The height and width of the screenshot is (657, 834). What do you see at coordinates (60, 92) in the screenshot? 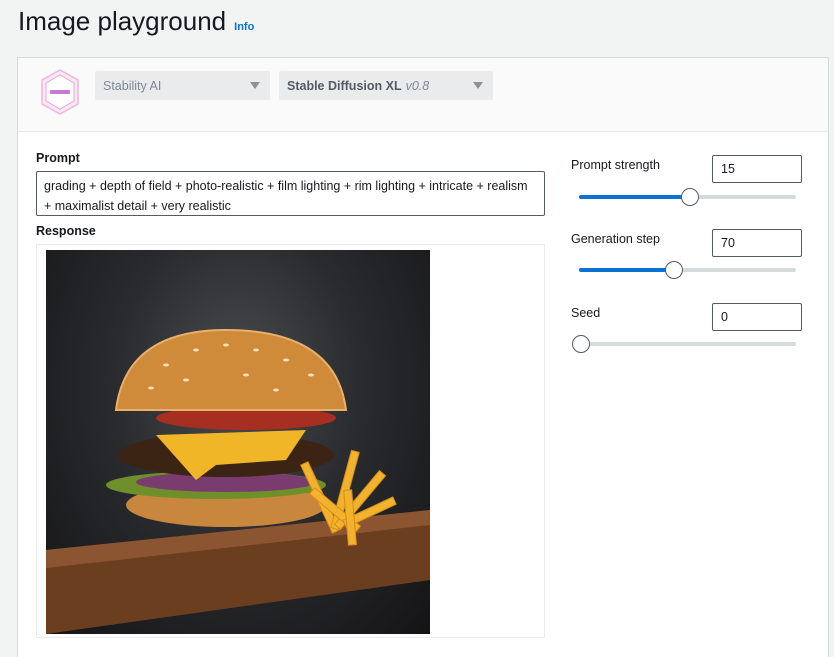
I see `stability-ai-logo-icon` at bounding box center [60, 92].